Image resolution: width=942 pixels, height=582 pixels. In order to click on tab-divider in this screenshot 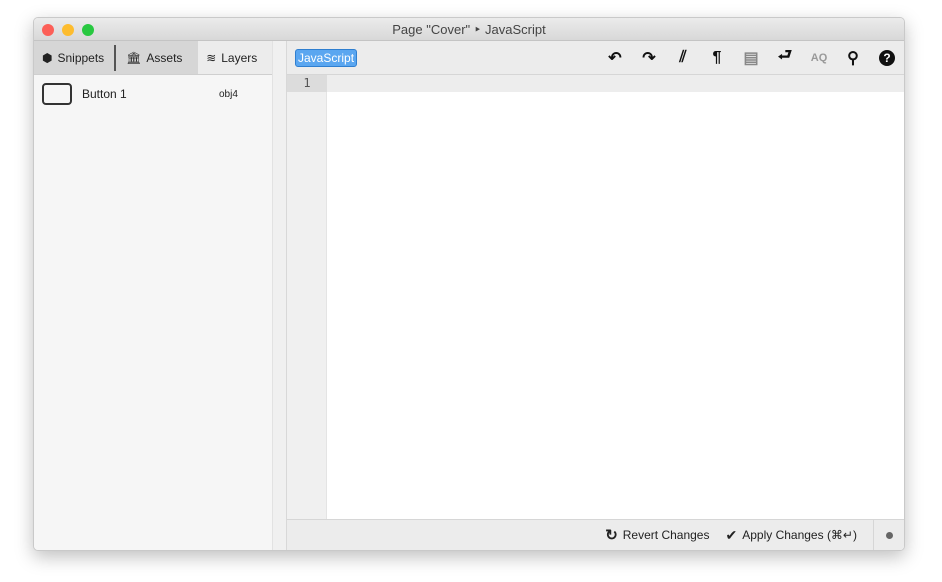, I will do `click(115, 57)`.